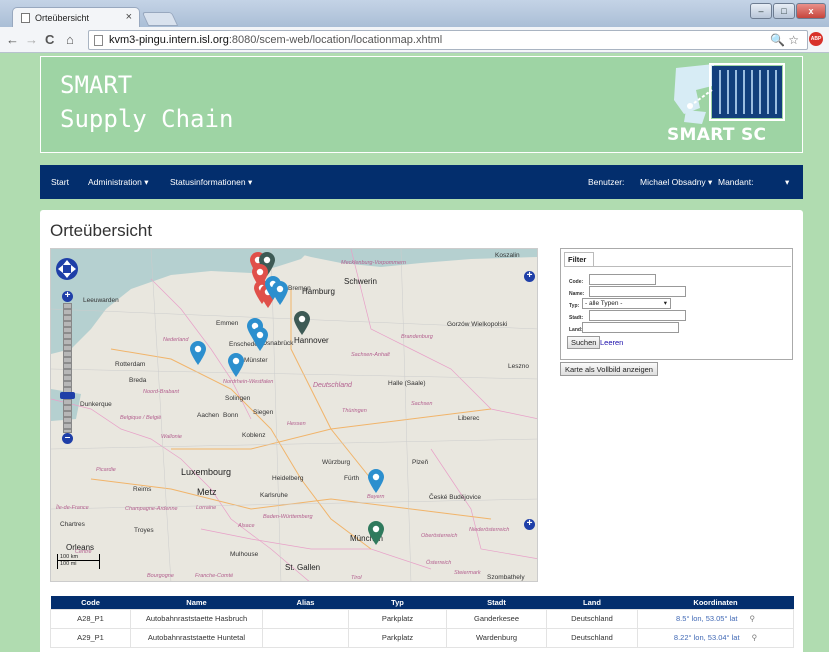  Describe the element at coordinates (576, 330) in the screenshot. I see `land-label: Land:` at that location.